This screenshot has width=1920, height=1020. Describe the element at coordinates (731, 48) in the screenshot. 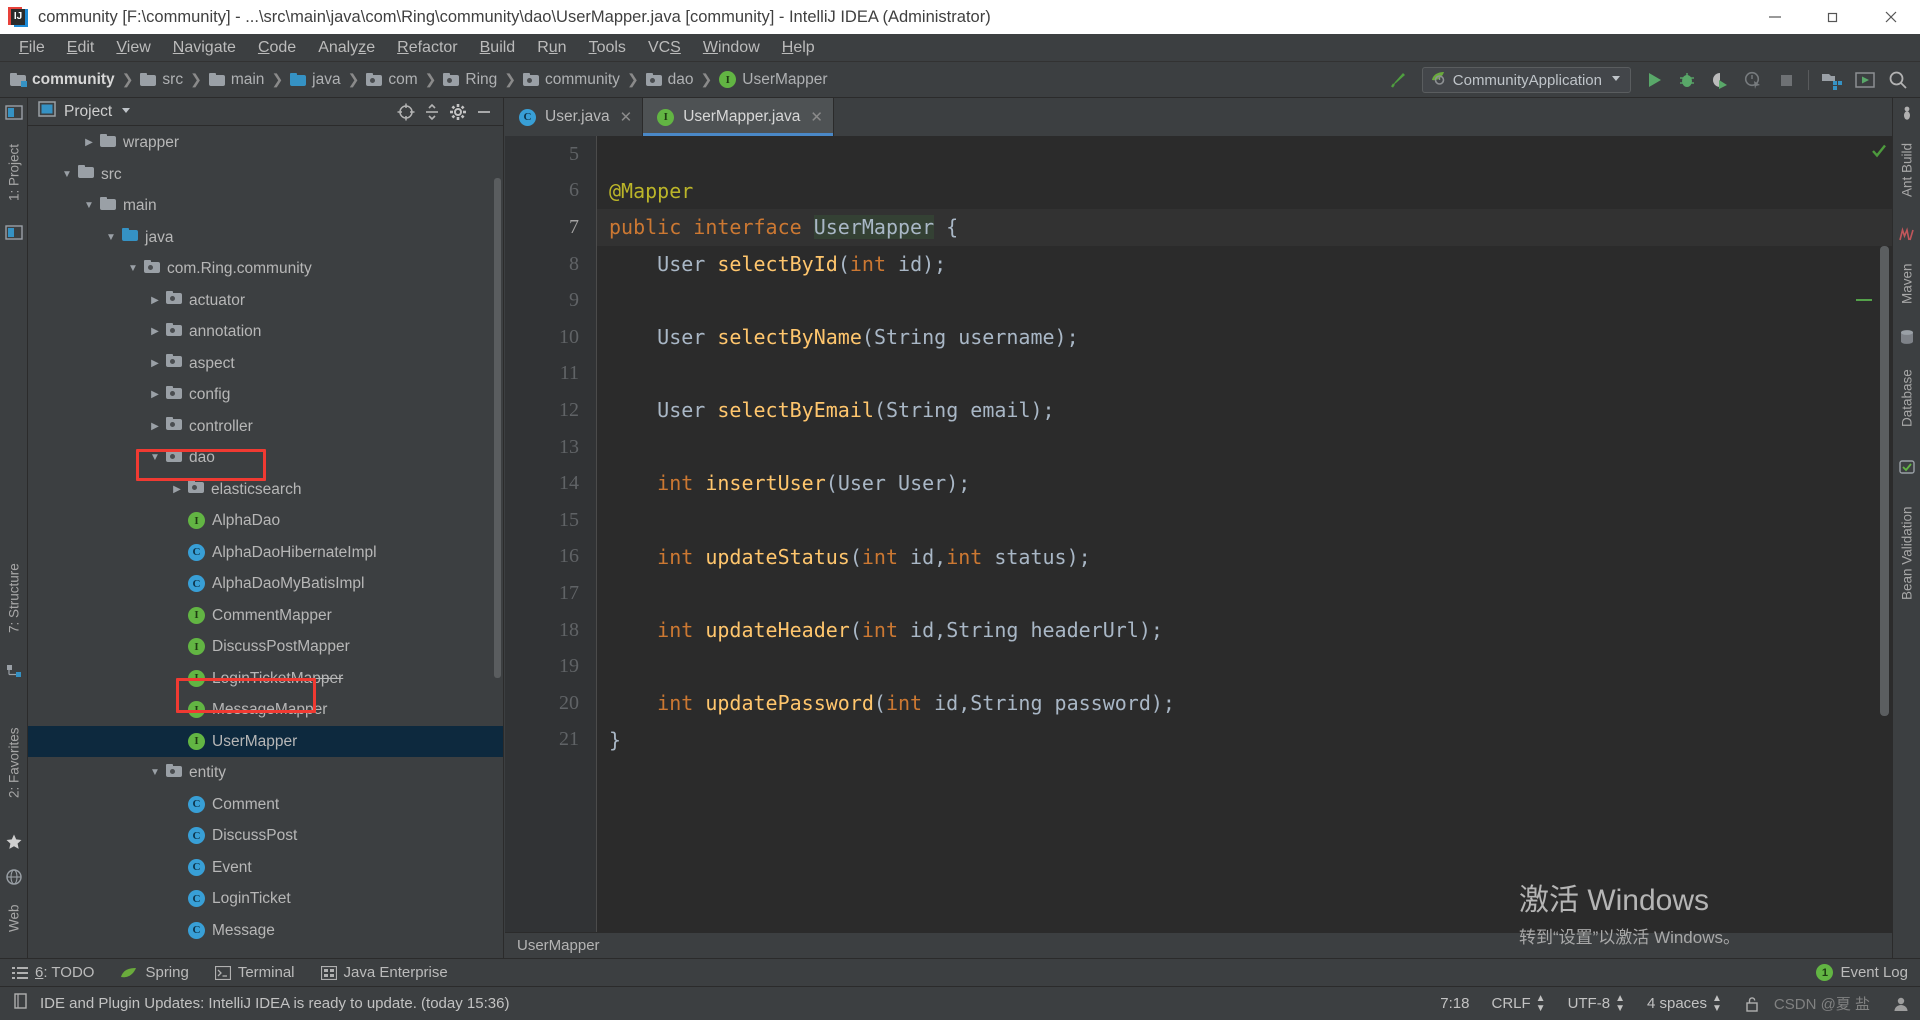

I see `menu-item-window: Window` at that location.